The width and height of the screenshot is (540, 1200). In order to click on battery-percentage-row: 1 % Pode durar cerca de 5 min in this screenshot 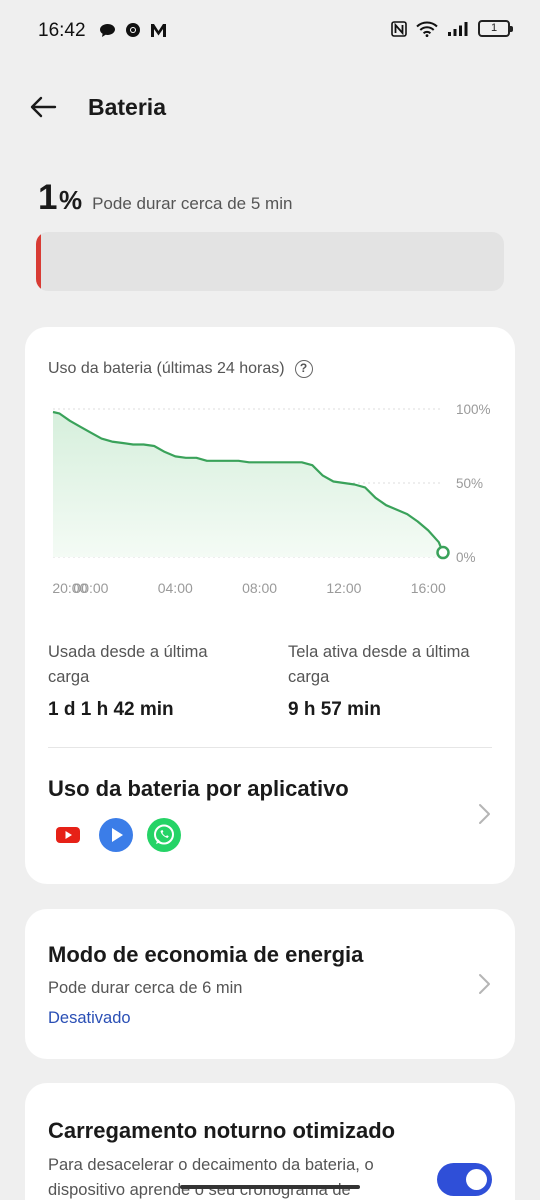, I will do `click(165, 198)`.